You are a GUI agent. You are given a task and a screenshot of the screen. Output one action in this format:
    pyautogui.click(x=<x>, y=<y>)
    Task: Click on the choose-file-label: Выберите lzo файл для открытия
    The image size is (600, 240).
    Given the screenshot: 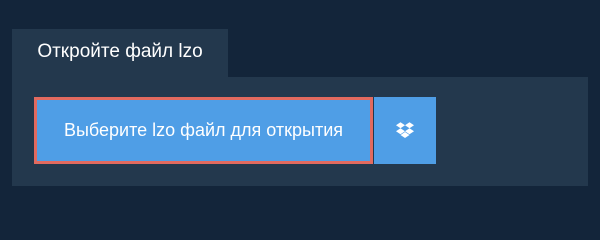 What is the action you would take?
    pyautogui.click(x=203, y=130)
    